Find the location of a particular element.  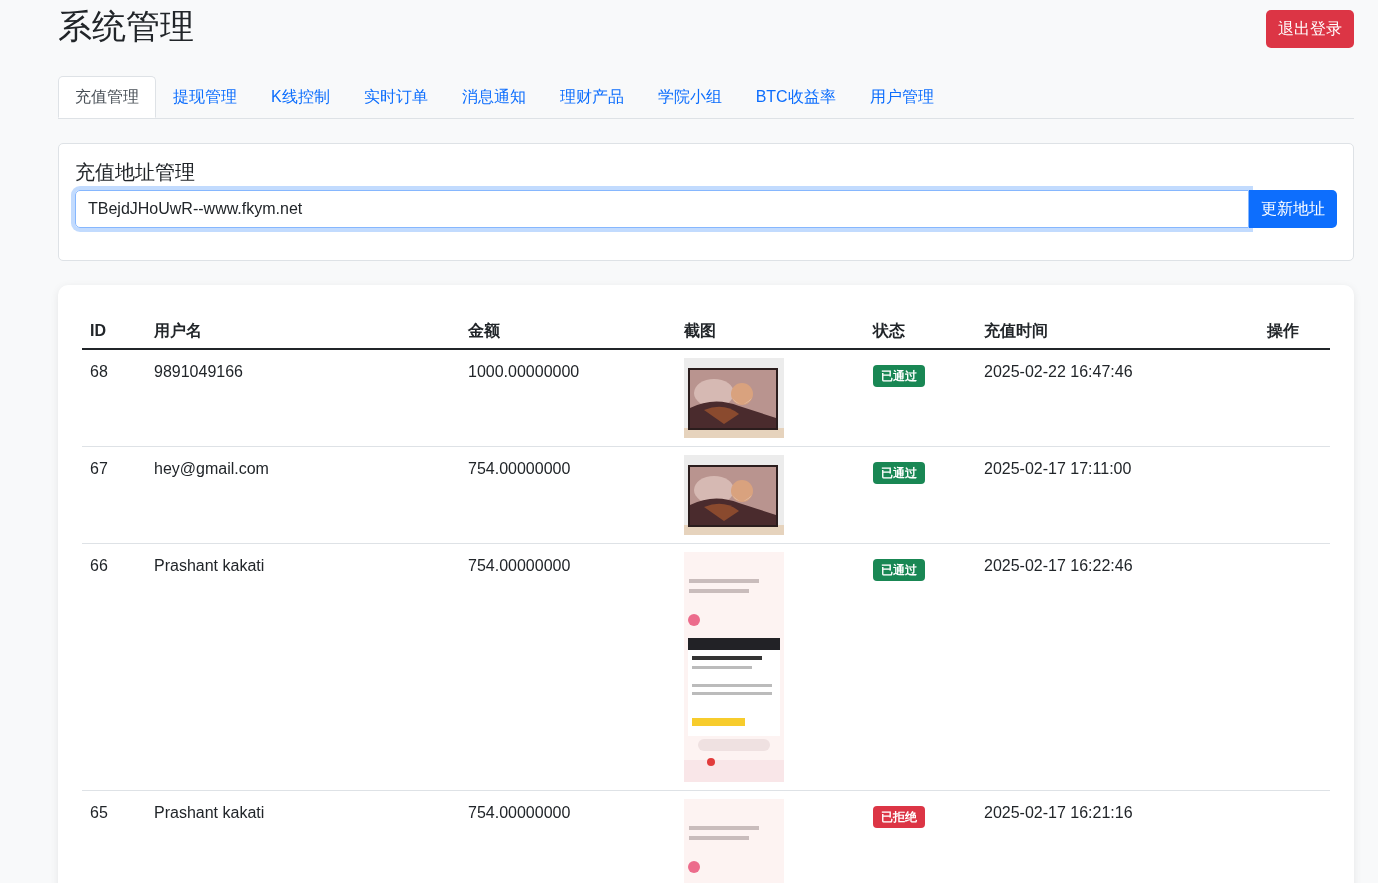

tab: 消息通知 is located at coordinates (493, 97).